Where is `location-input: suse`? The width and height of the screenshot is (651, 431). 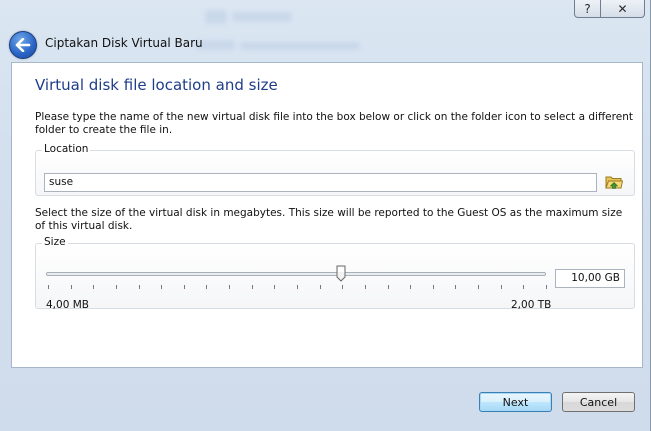 location-input: suse is located at coordinates (320, 182).